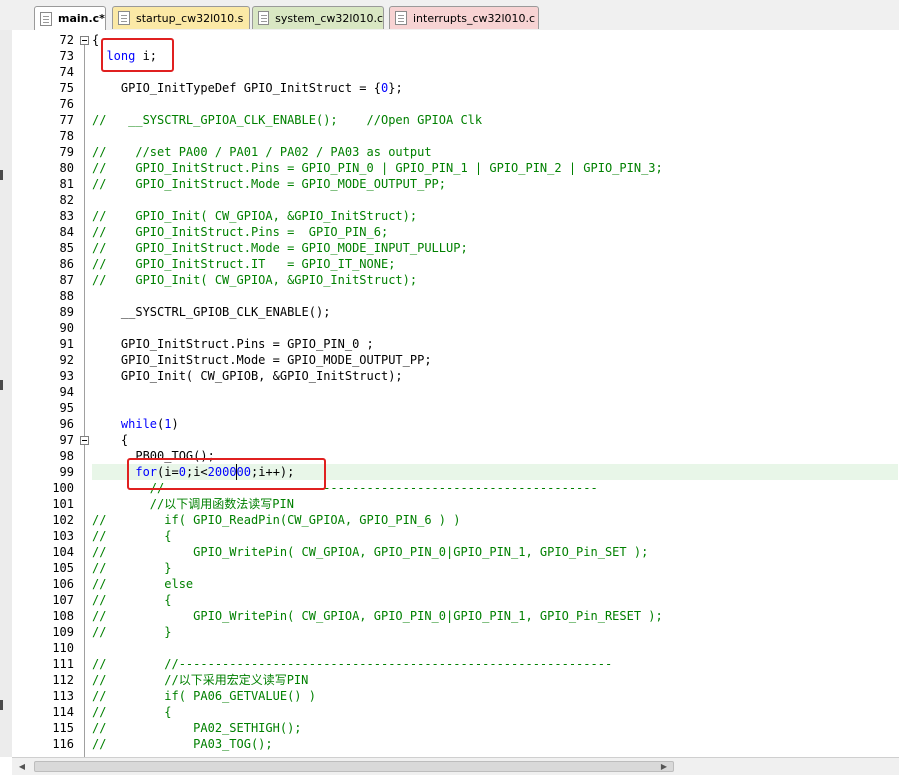 Image resolution: width=899 pixels, height=775 pixels. I want to click on tab-label: startup_cw32l010.s, so click(190, 18).